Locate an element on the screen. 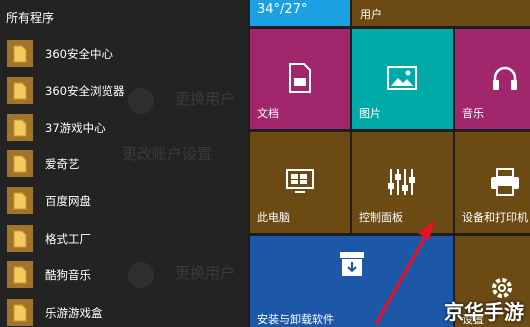  app-label: 360安全中心 is located at coordinates (79, 53).